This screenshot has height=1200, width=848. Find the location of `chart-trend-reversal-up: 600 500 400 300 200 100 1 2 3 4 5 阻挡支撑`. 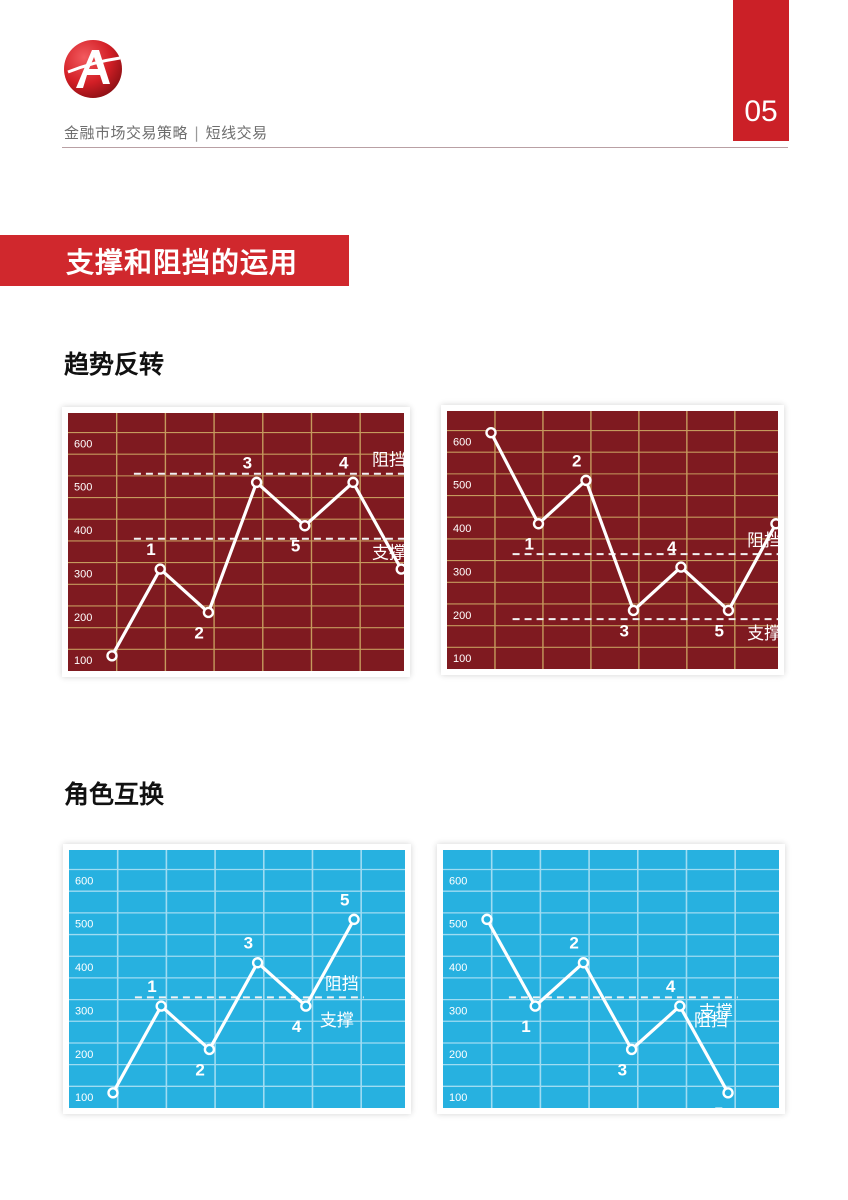

chart-trend-reversal-up: 600 500 400 300 200 100 1 2 3 4 5 阻挡支撑 is located at coordinates (236, 542).